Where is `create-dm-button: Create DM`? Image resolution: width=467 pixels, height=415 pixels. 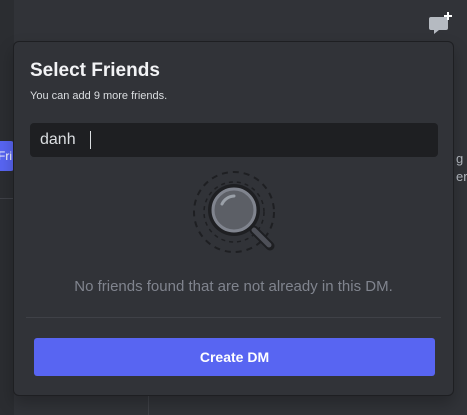 create-dm-button: Create DM is located at coordinates (234, 357).